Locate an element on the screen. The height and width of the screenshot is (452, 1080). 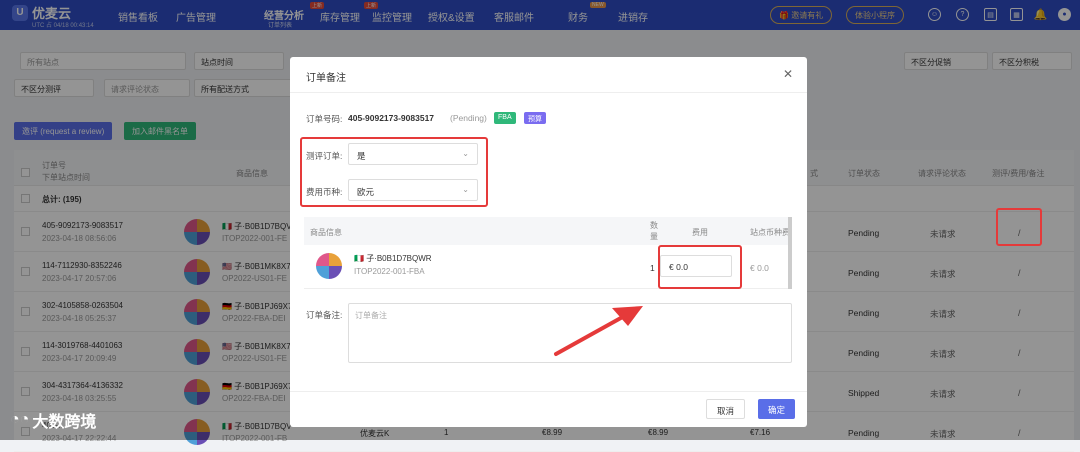
watermark-logo-icon: ◔◔ is located at coordinates (20, 419).